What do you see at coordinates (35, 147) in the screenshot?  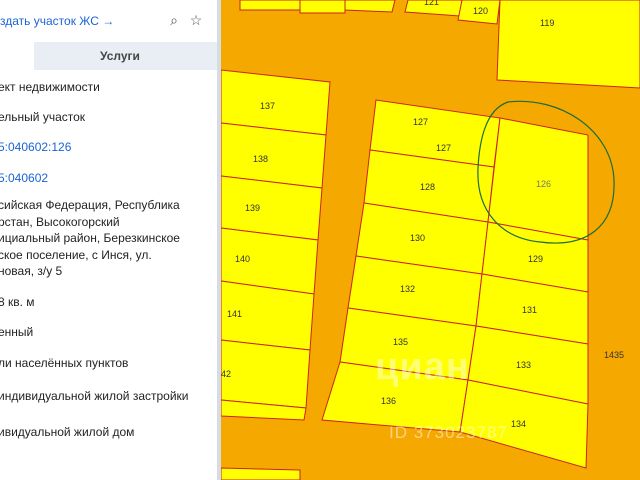 I see `cadastral-number-link: 5:040602:126` at bounding box center [35, 147].